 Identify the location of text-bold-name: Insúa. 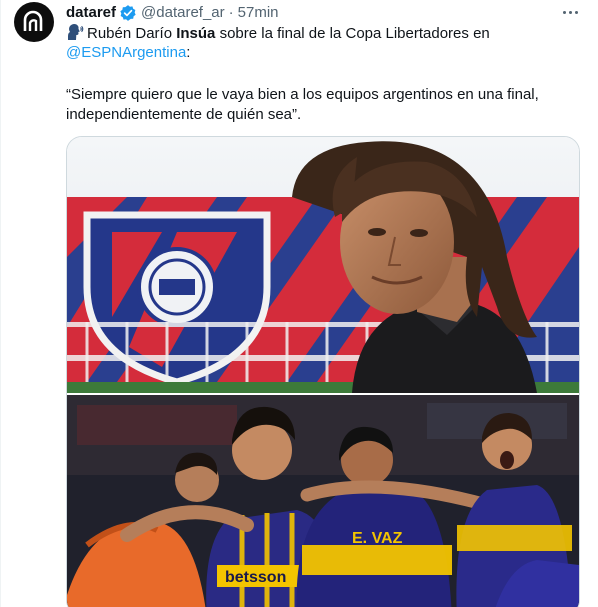
(196, 33).